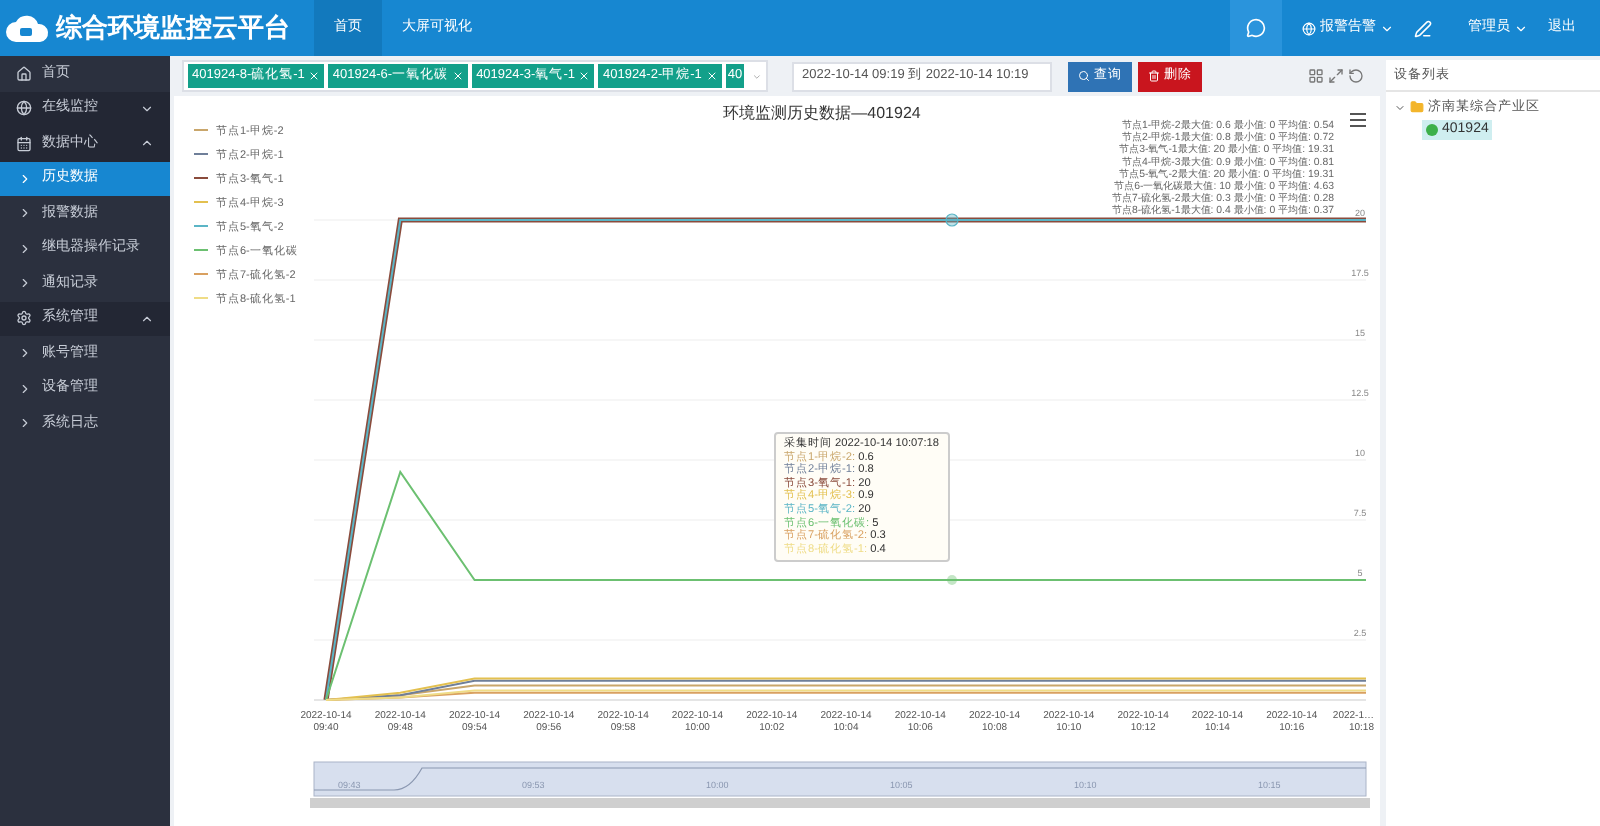 The width and height of the screenshot is (1600, 826). What do you see at coordinates (173, 28) in the screenshot?
I see `app-title: 综合环境监控云平台` at bounding box center [173, 28].